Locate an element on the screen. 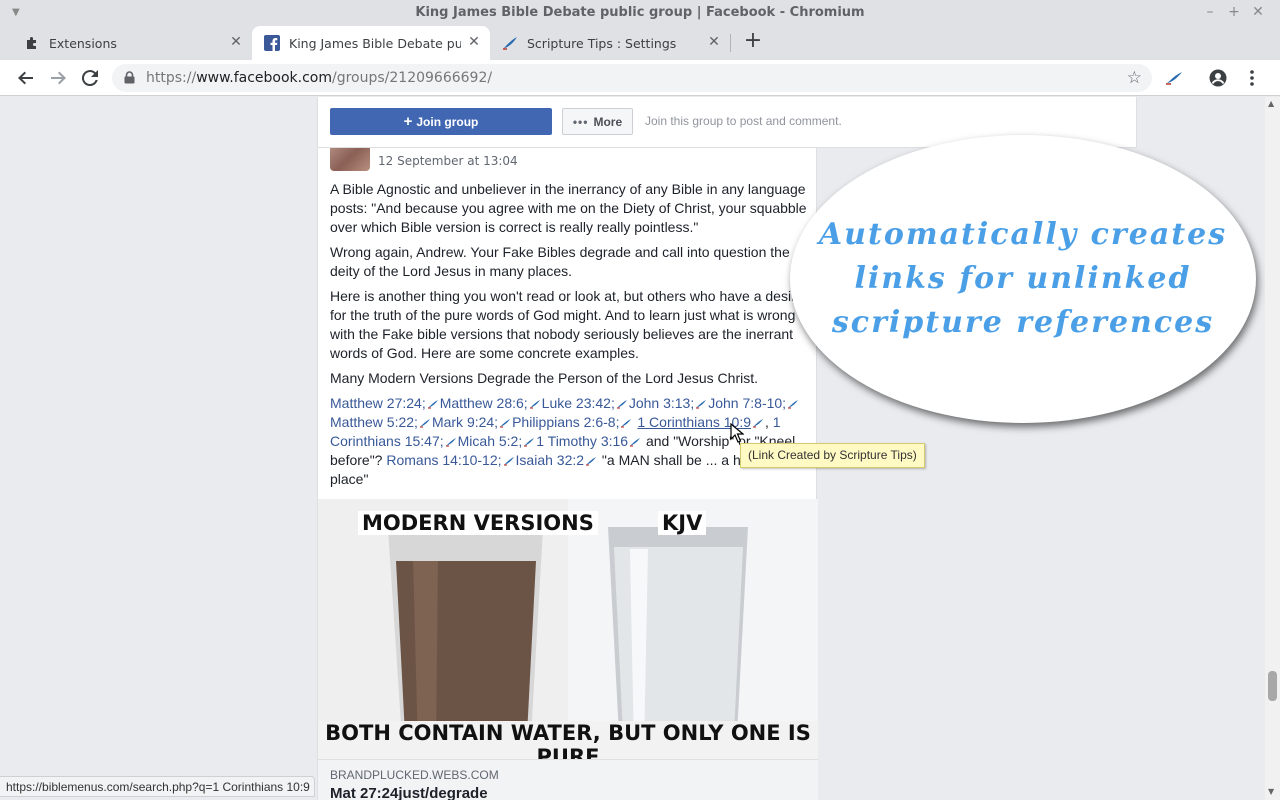  more-label: More is located at coordinates (608, 121).